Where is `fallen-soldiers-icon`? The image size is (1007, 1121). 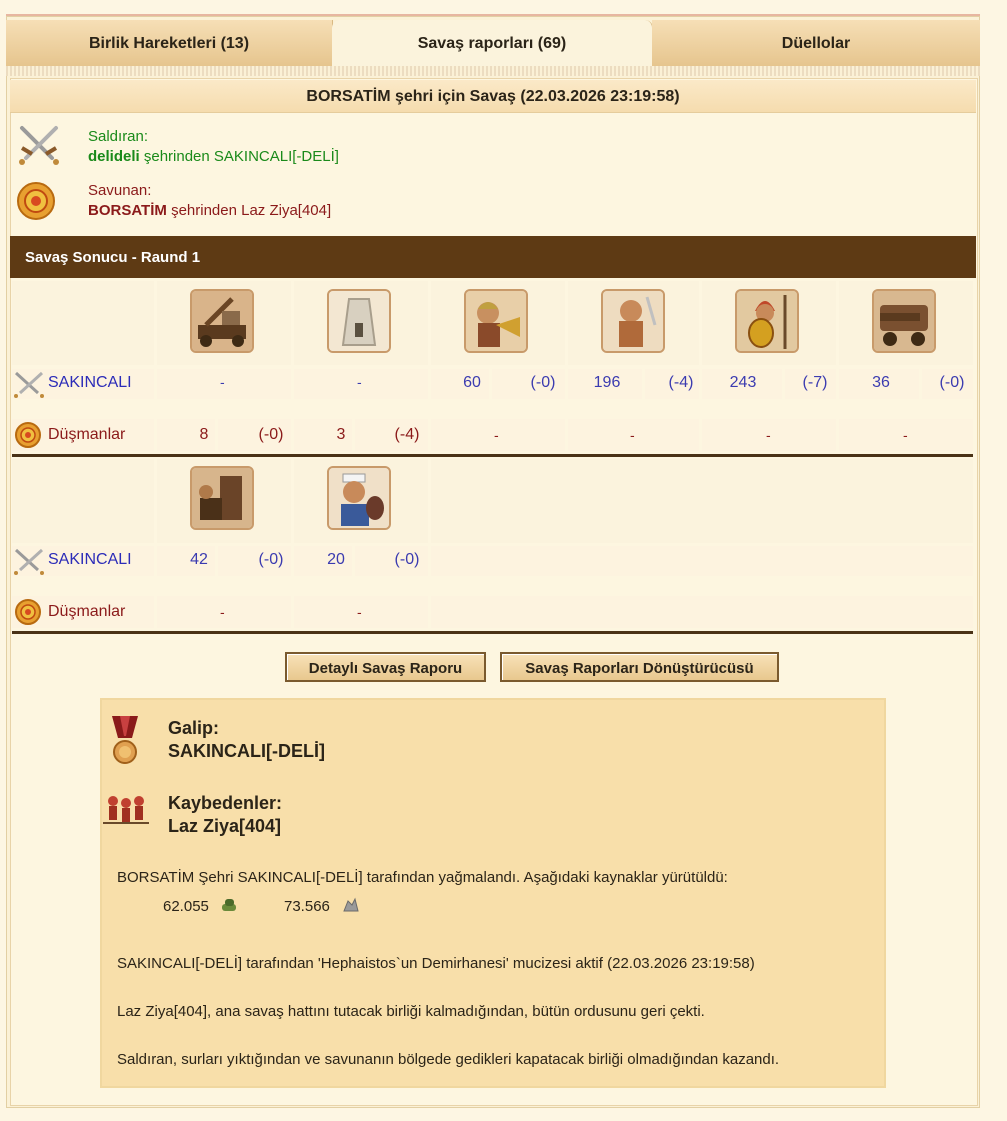 fallen-soldiers-icon is located at coordinates (126, 811).